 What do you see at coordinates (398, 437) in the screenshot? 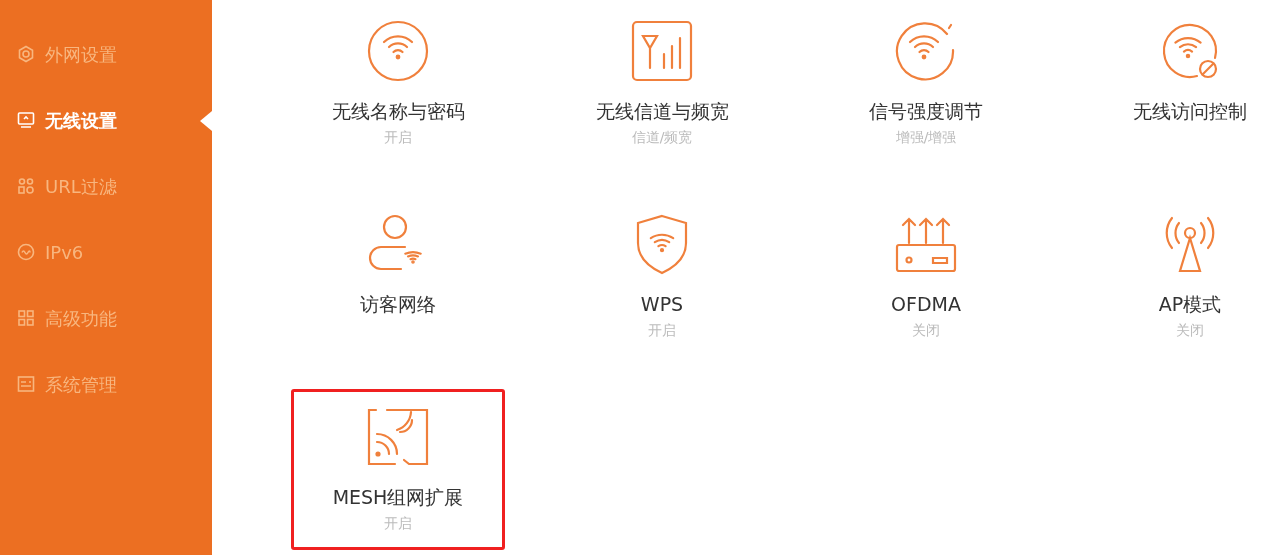
I see `mesh-icon` at bounding box center [398, 437].